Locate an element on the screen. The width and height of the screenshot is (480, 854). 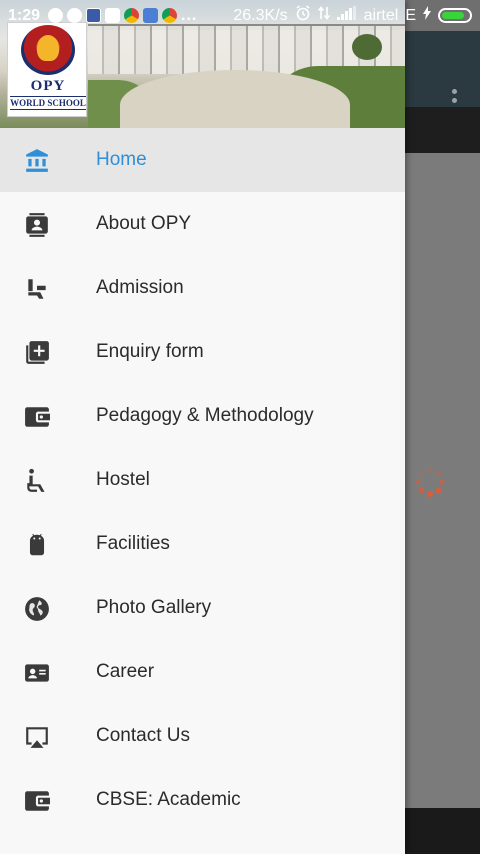
carrier-name: airtel is located at coordinates (381, 15).